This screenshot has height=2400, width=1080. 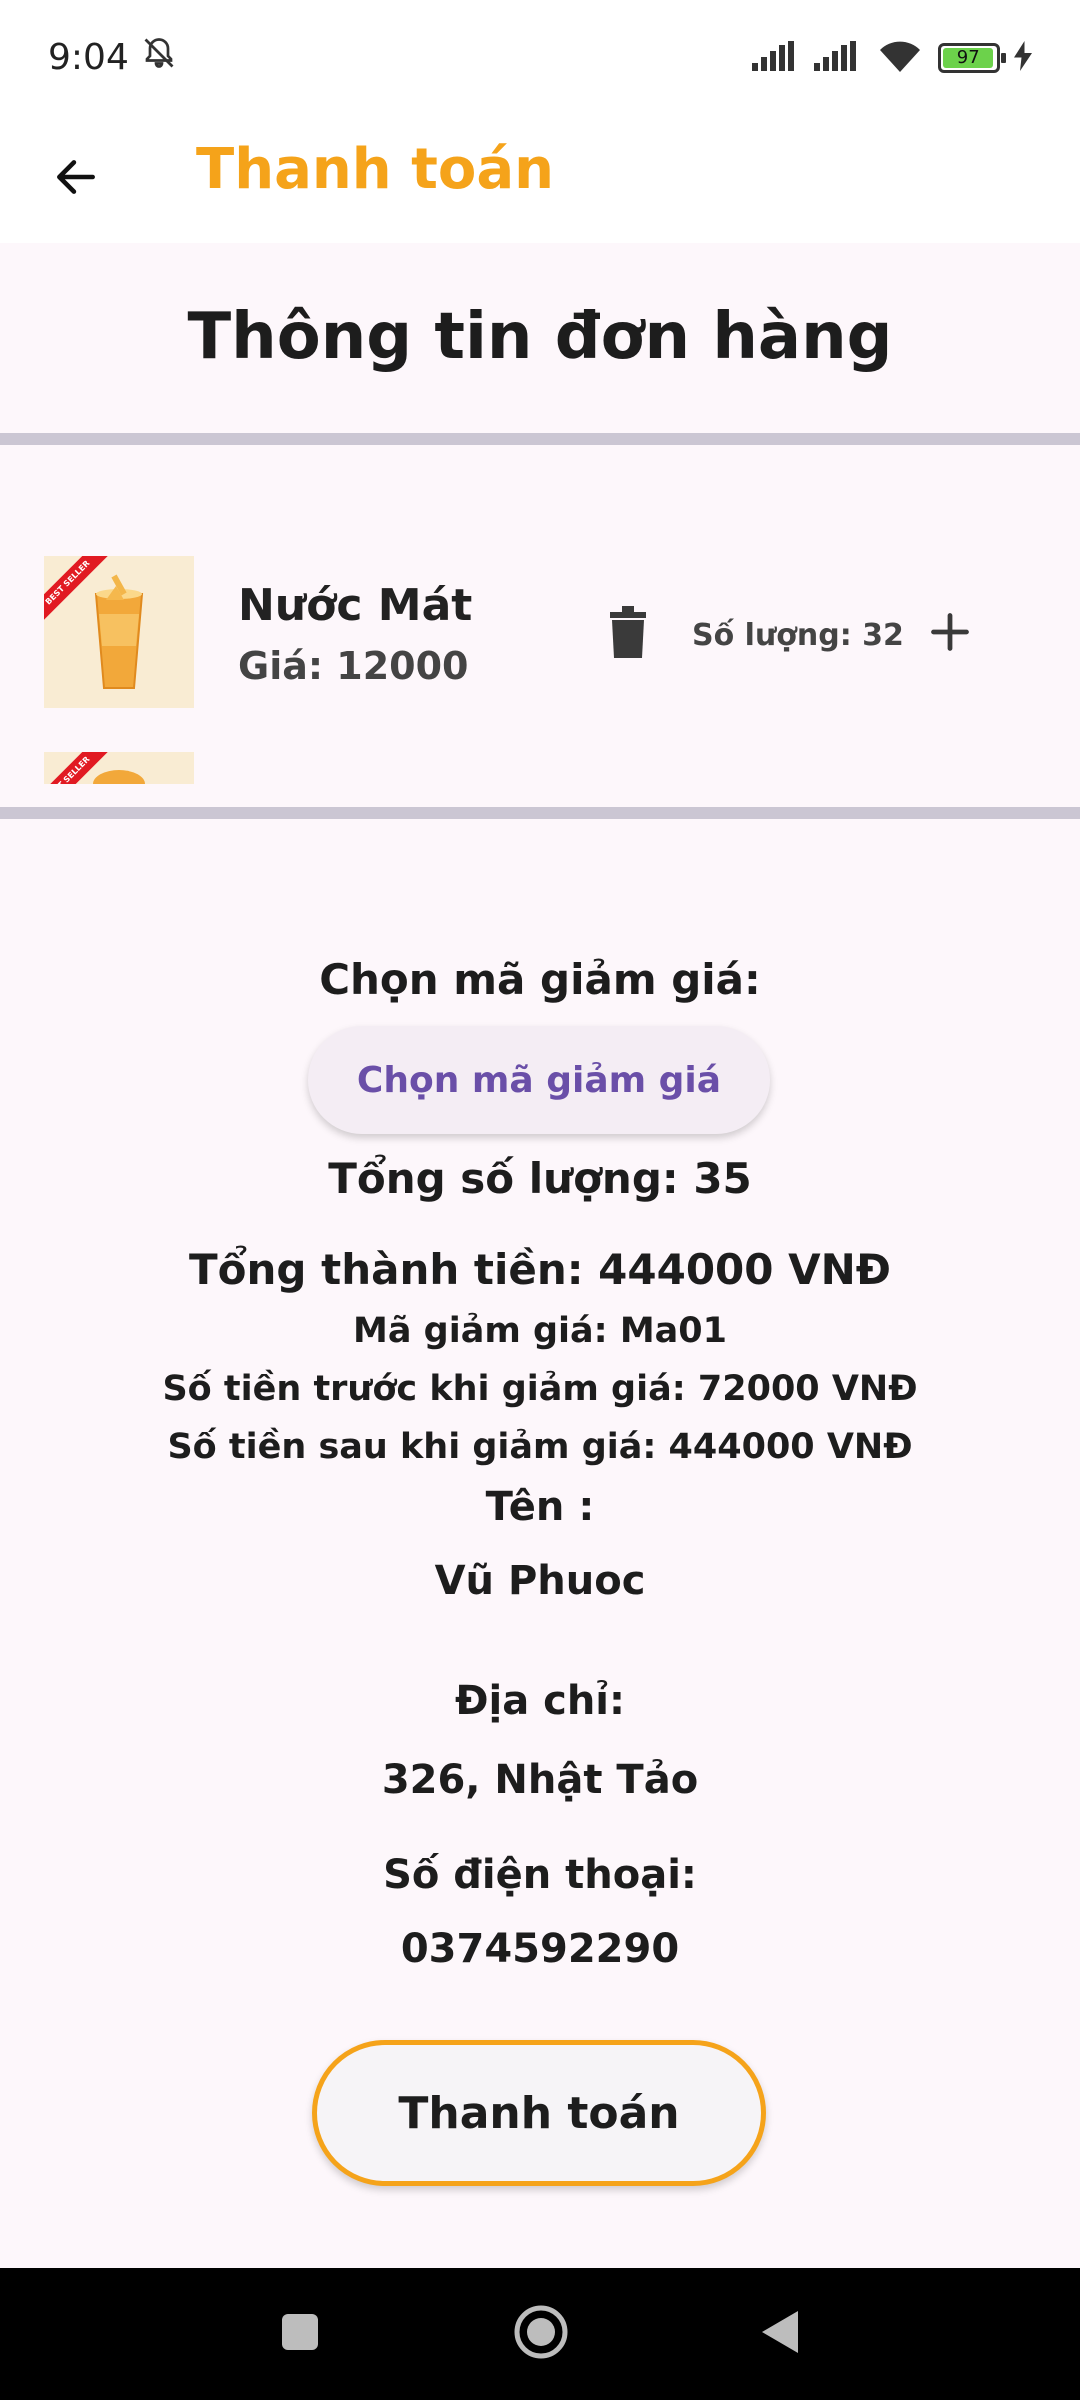 I want to click on recents-button, so click(x=300, y=2334).